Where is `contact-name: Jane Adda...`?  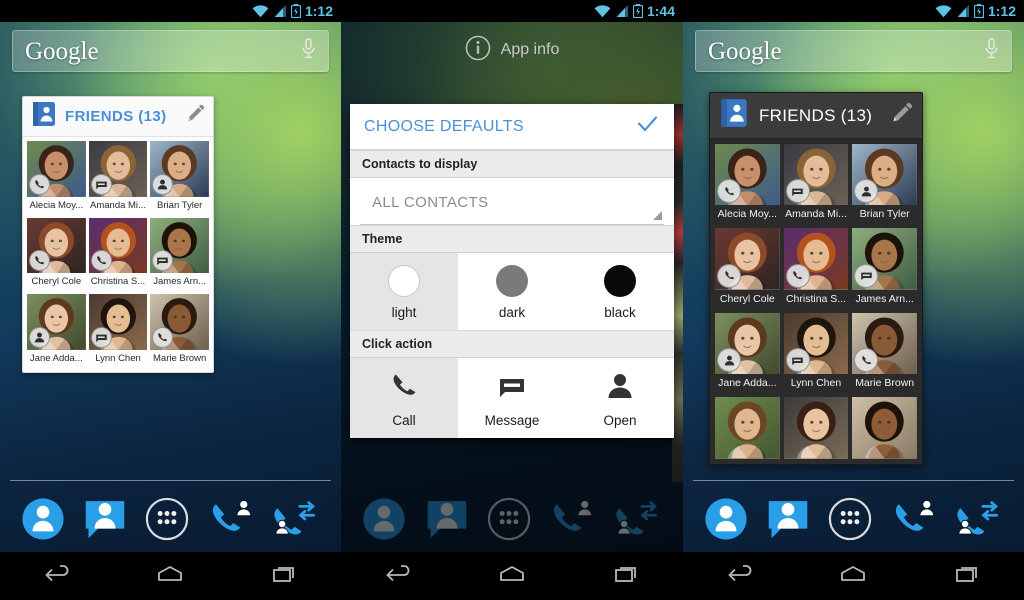 contact-name: Jane Adda... is located at coordinates (747, 383).